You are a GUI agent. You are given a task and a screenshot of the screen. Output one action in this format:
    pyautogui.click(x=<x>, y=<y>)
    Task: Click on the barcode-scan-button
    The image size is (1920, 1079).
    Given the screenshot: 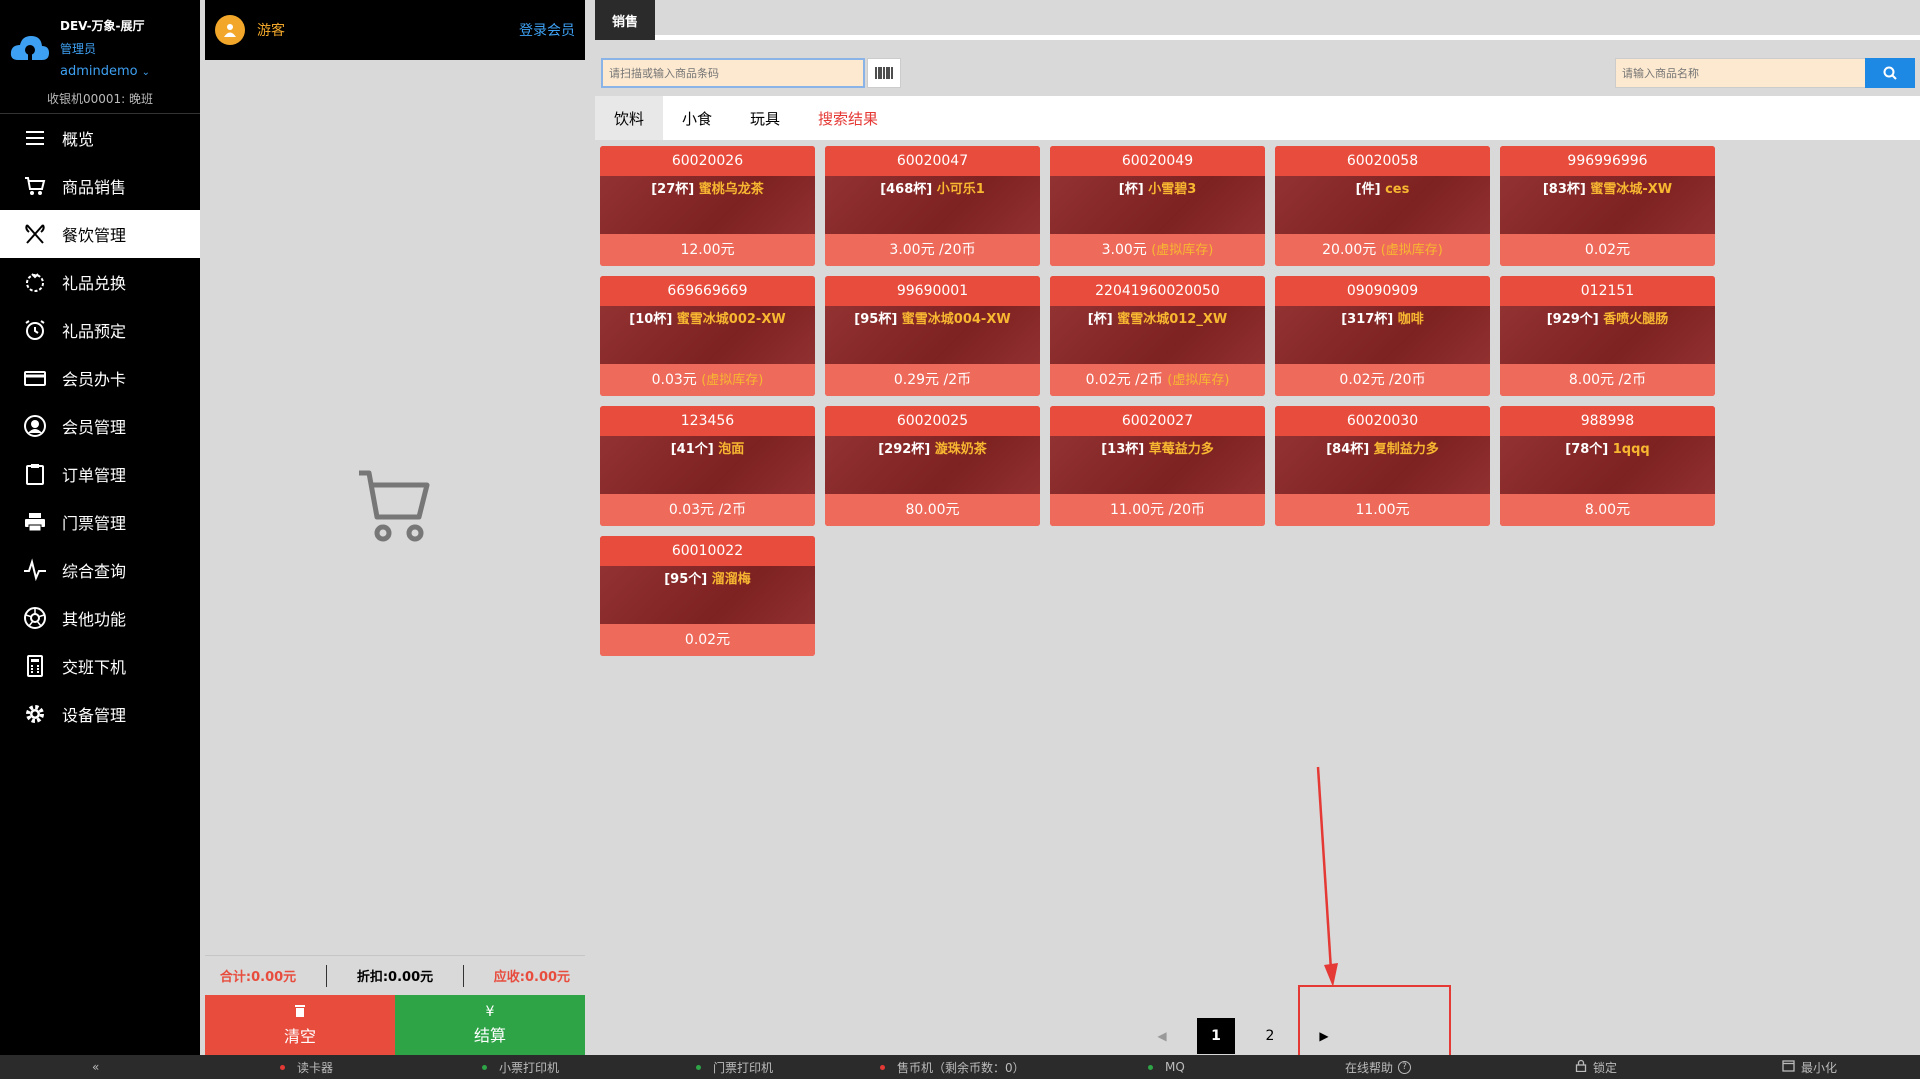 What is the action you would take?
    pyautogui.click(x=884, y=73)
    